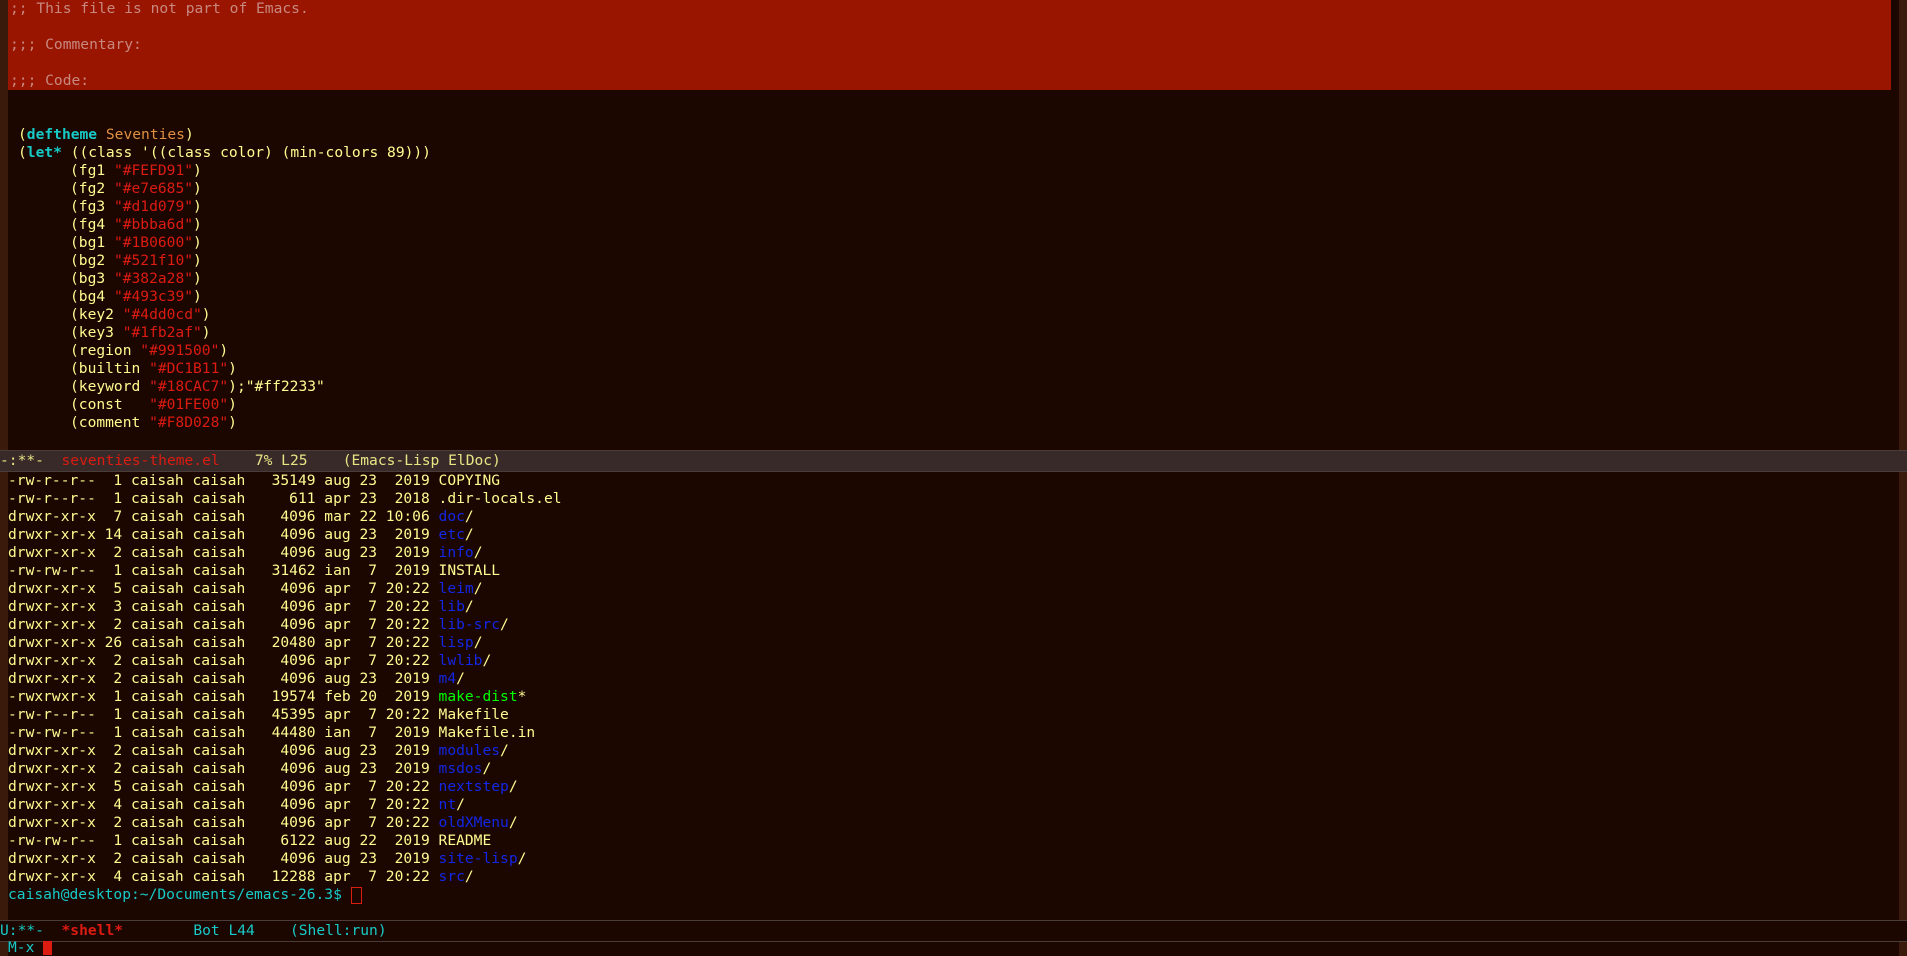 This screenshot has height=956, width=1907. What do you see at coordinates (473, 714) in the screenshot?
I see `file-name: Makefile` at bounding box center [473, 714].